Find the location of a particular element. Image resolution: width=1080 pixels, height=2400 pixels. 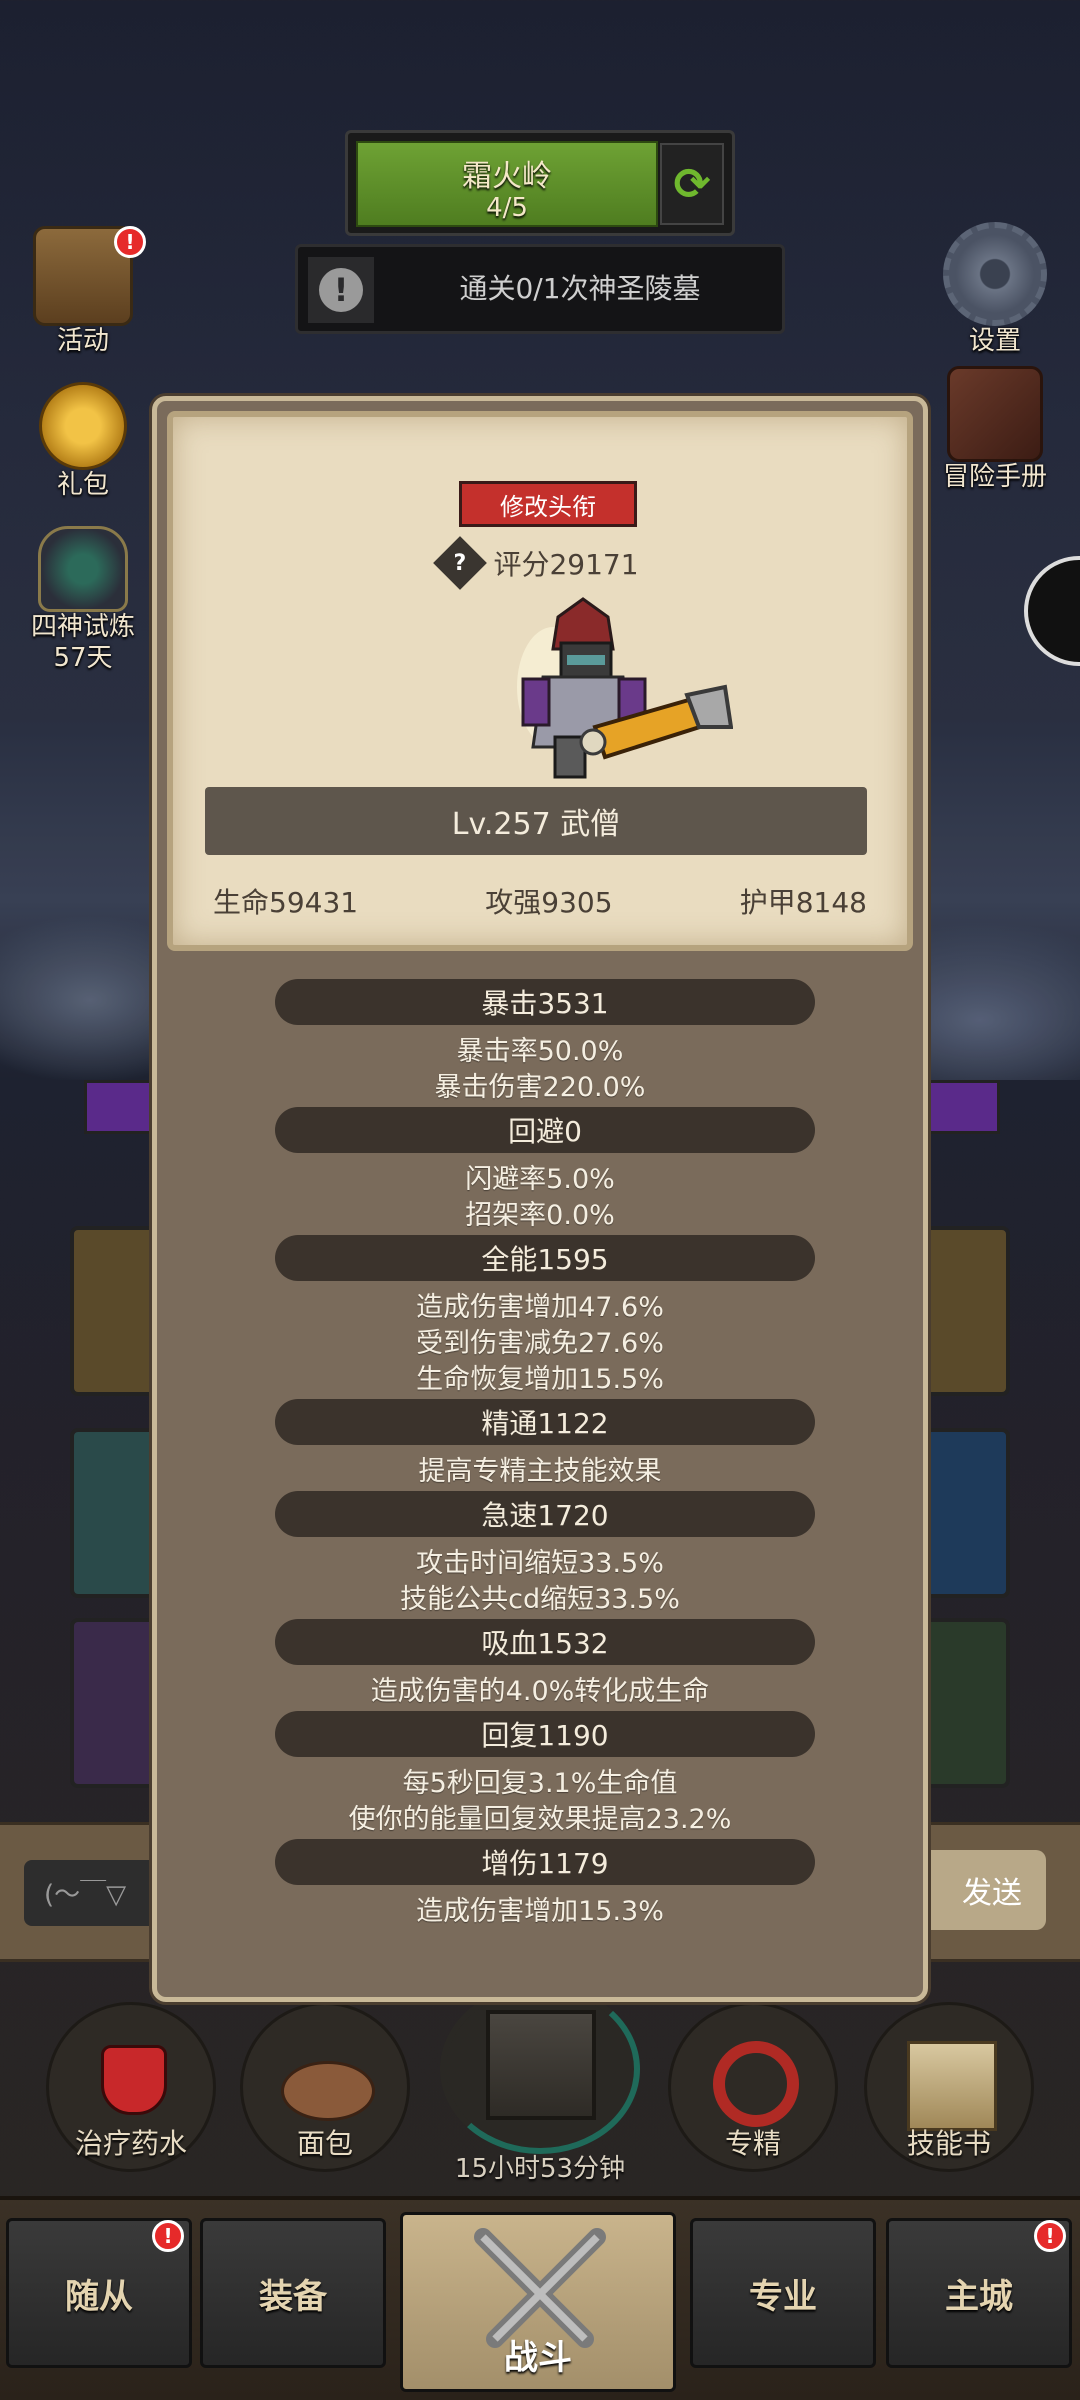

nav-battle: 战斗 is located at coordinates (538, 2302).